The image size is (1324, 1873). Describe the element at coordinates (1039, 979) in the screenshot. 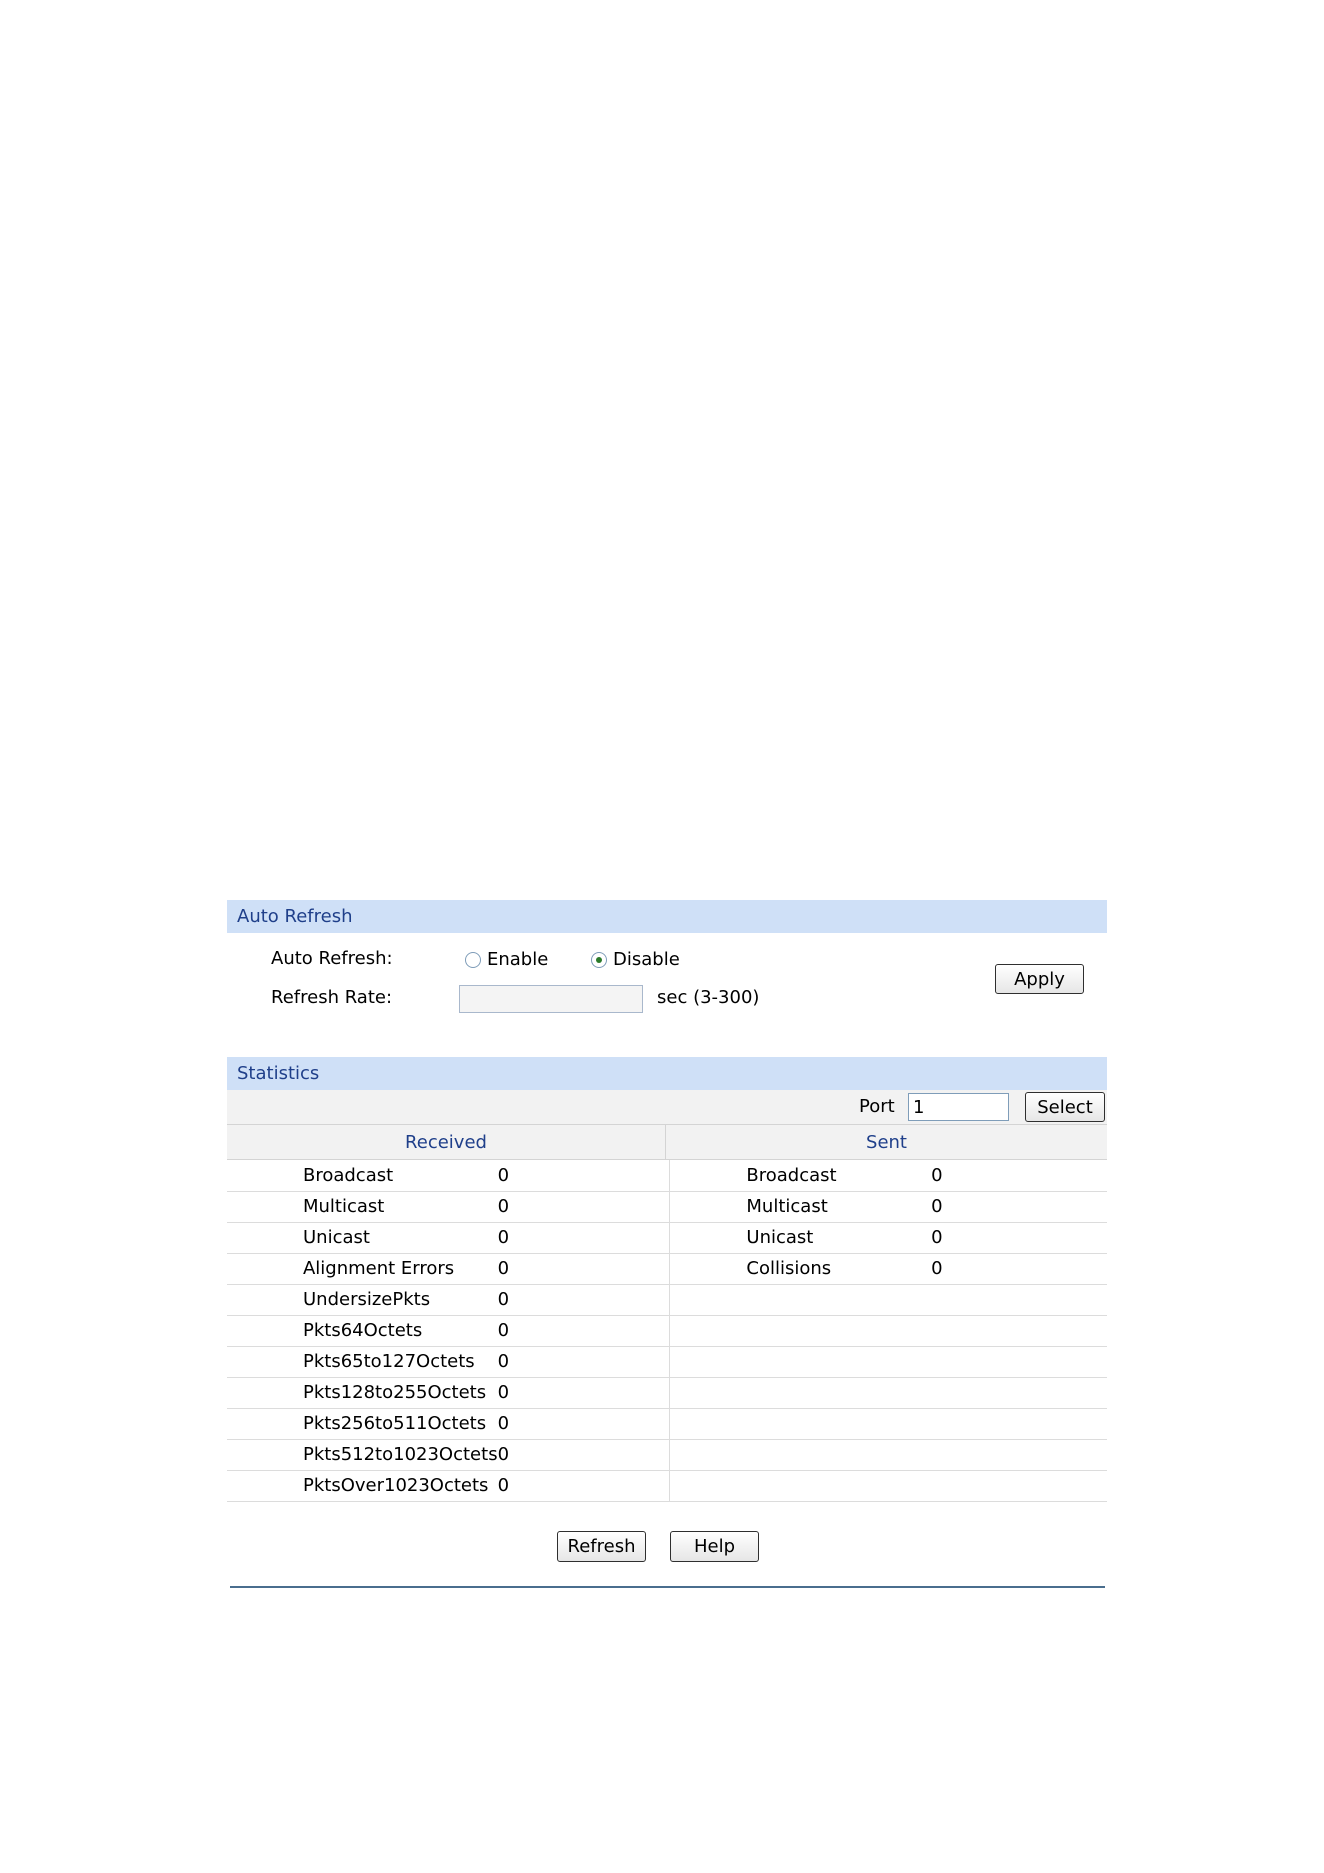

I see `apply-button: Apply` at that location.